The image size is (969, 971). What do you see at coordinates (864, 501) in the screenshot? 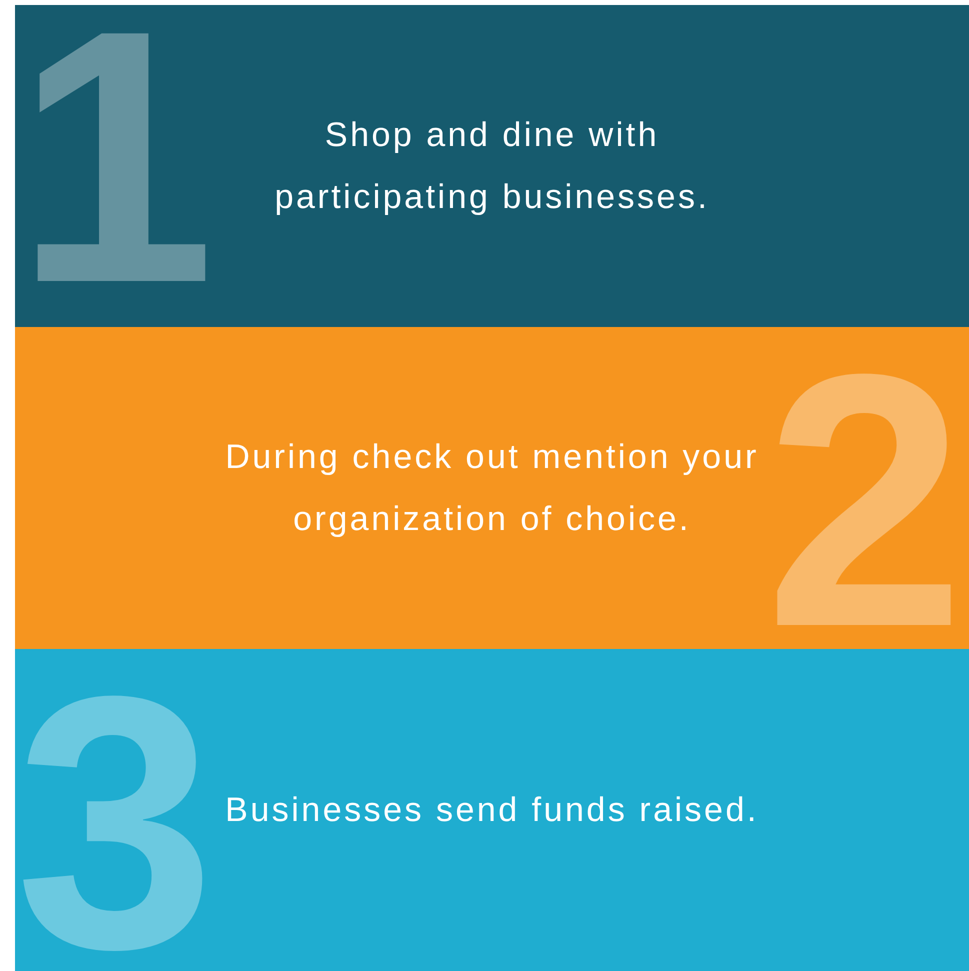
I see `step-number: 2` at bounding box center [864, 501].